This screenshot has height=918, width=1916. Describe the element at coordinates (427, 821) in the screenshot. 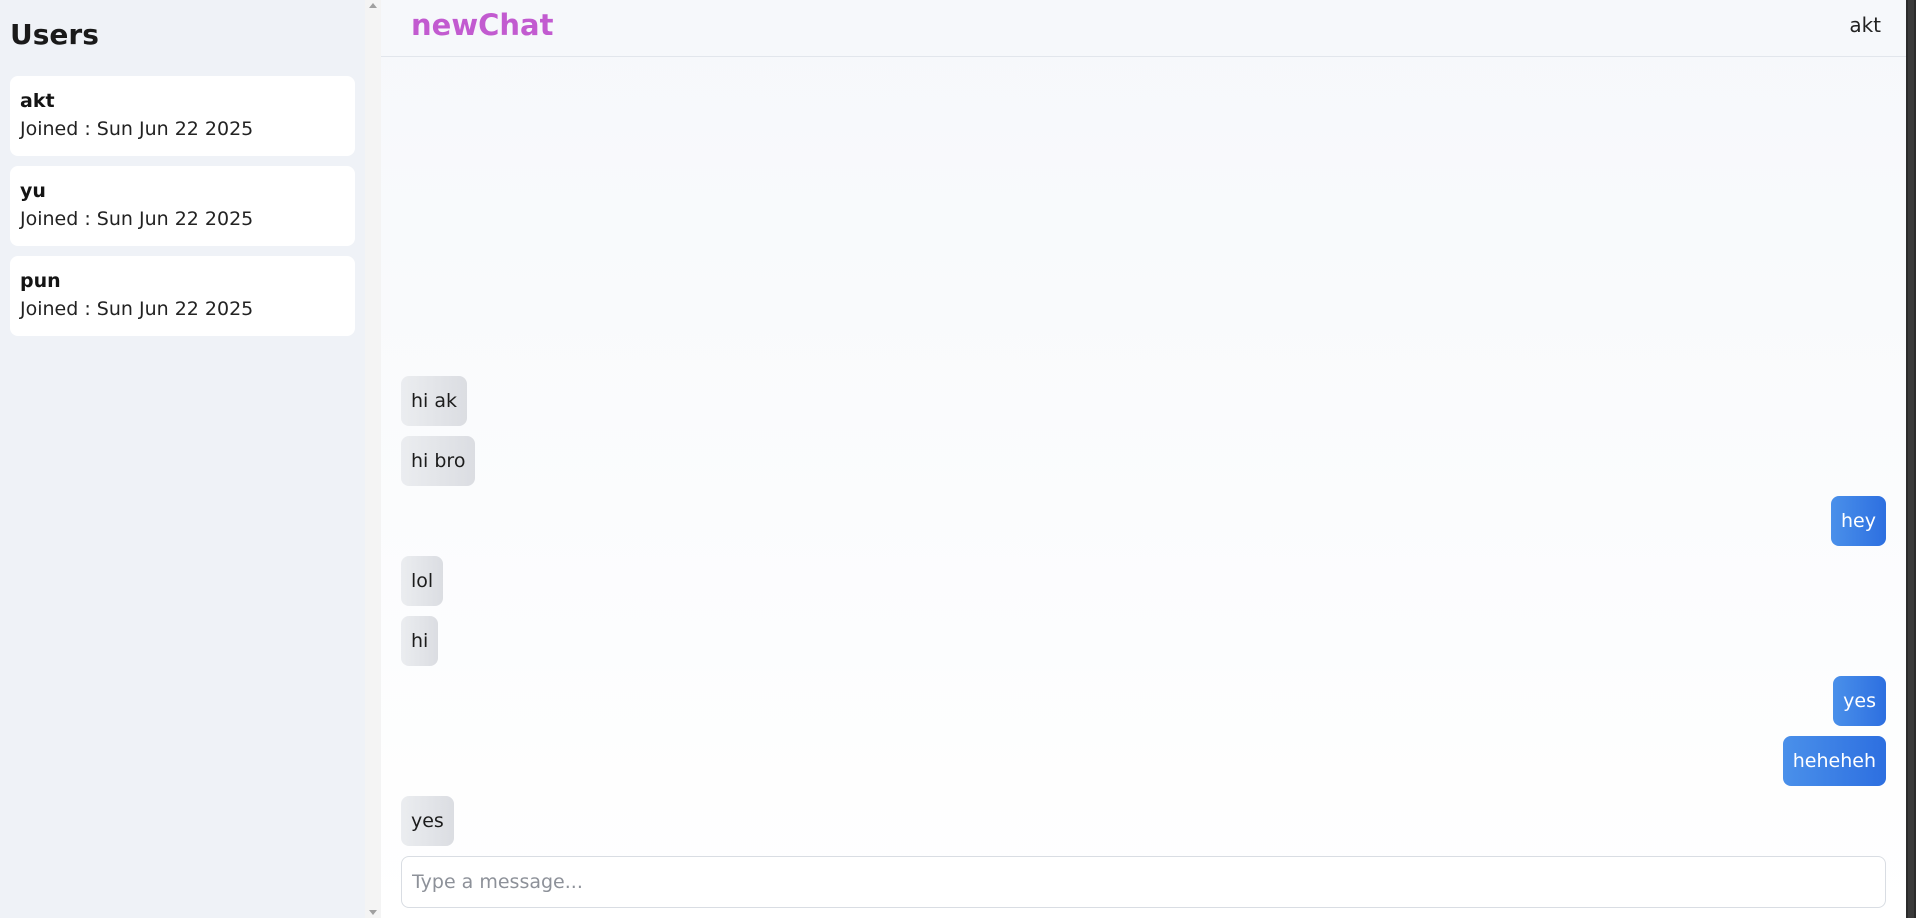

I see `message-bubble-incoming: yes` at that location.